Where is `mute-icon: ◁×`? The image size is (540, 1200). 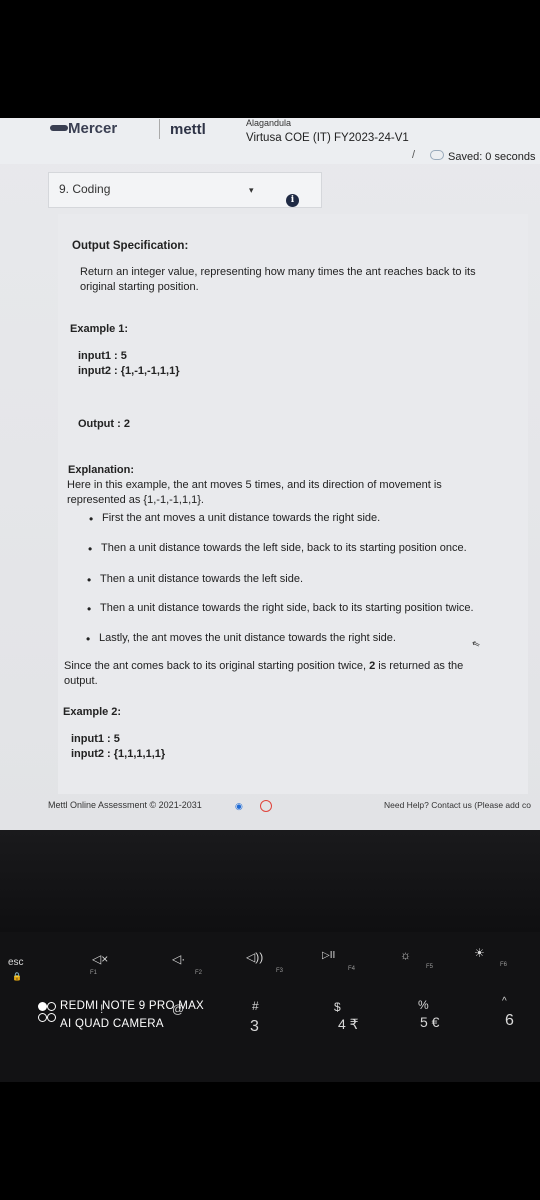 mute-icon: ◁× is located at coordinates (100, 959).